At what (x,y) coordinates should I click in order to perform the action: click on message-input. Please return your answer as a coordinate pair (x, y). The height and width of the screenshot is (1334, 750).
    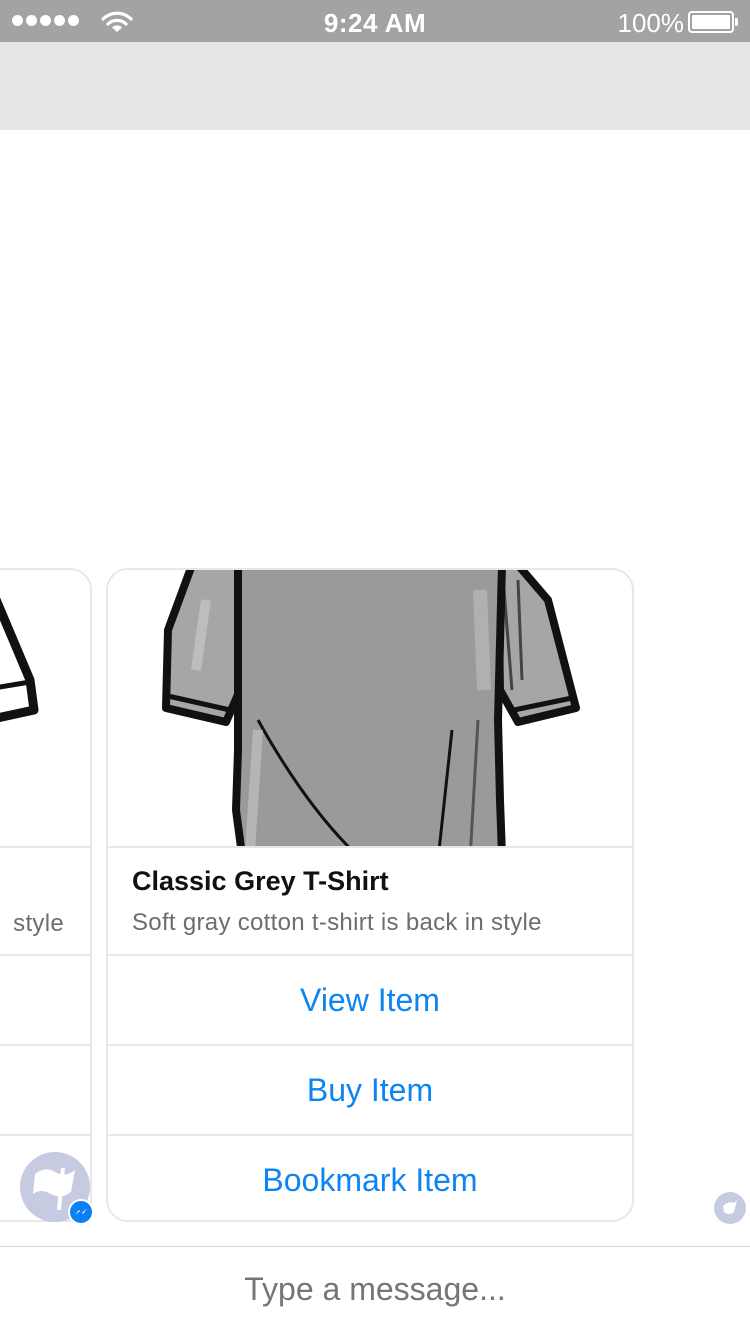
    Looking at the image, I should click on (375, 1289).